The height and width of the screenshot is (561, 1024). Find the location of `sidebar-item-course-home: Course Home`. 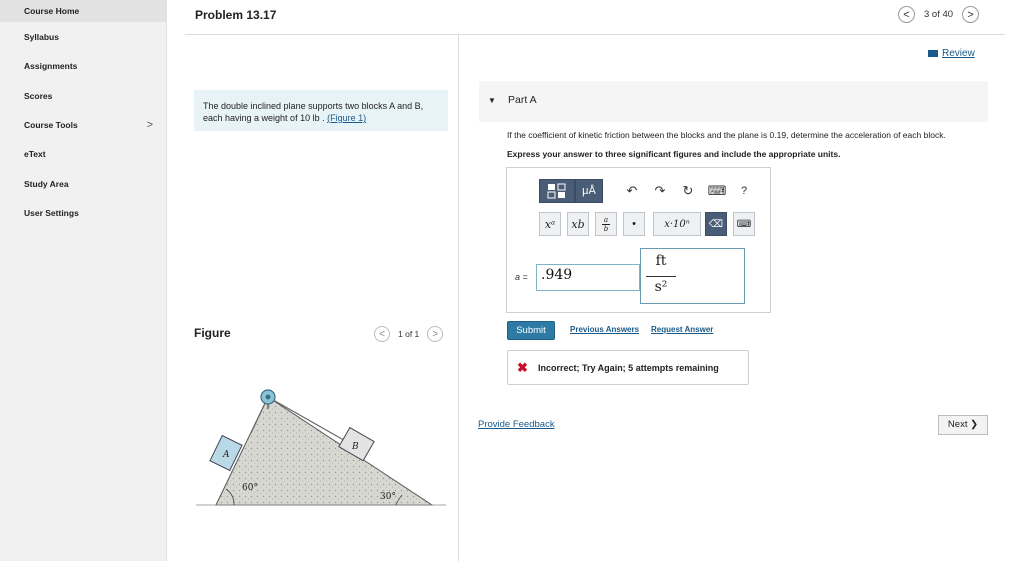

sidebar-item-course-home: Course Home is located at coordinates (83, 11).